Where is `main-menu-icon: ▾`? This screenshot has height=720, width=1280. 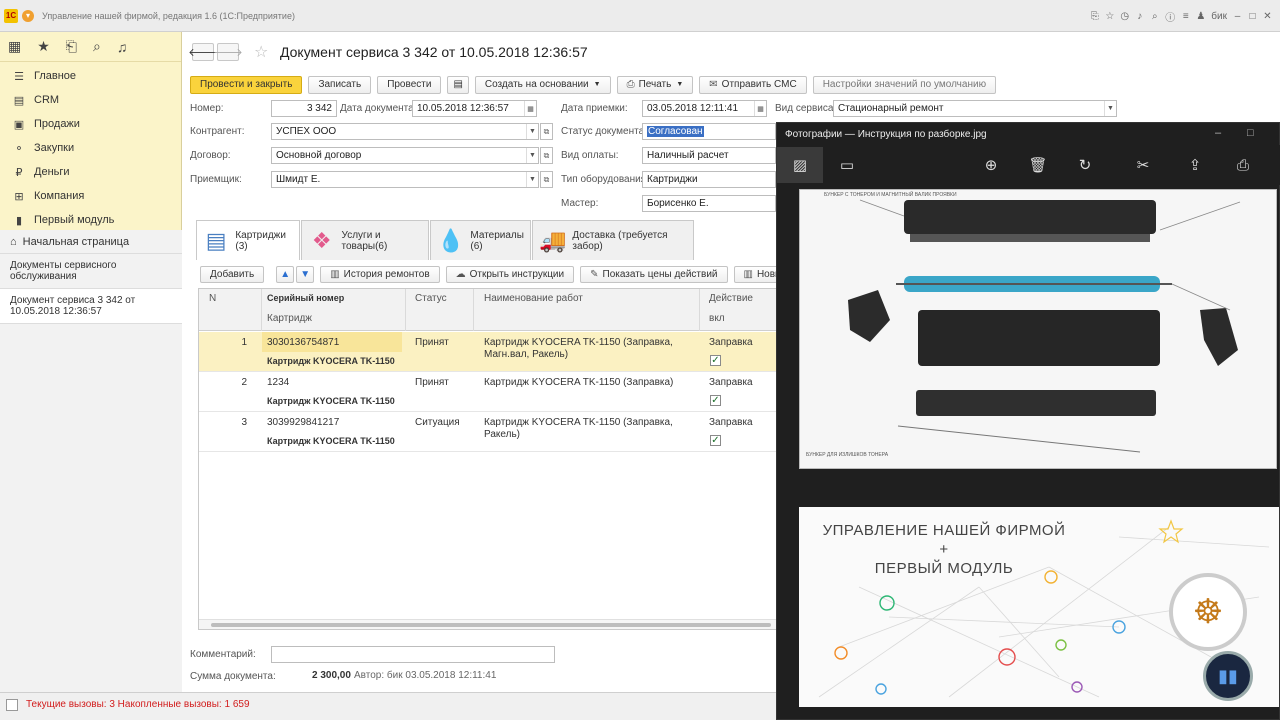
main-menu-icon: ▾ is located at coordinates (28, 15).